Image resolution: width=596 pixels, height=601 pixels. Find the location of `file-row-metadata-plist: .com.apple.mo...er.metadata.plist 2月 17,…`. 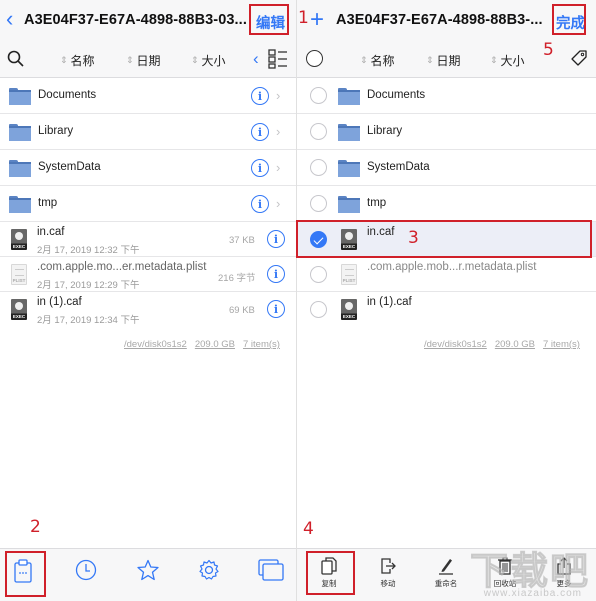

file-row-metadata-plist: .com.apple.mo...er.metadata.plist 2月 17,… is located at coordinates (148, 274).